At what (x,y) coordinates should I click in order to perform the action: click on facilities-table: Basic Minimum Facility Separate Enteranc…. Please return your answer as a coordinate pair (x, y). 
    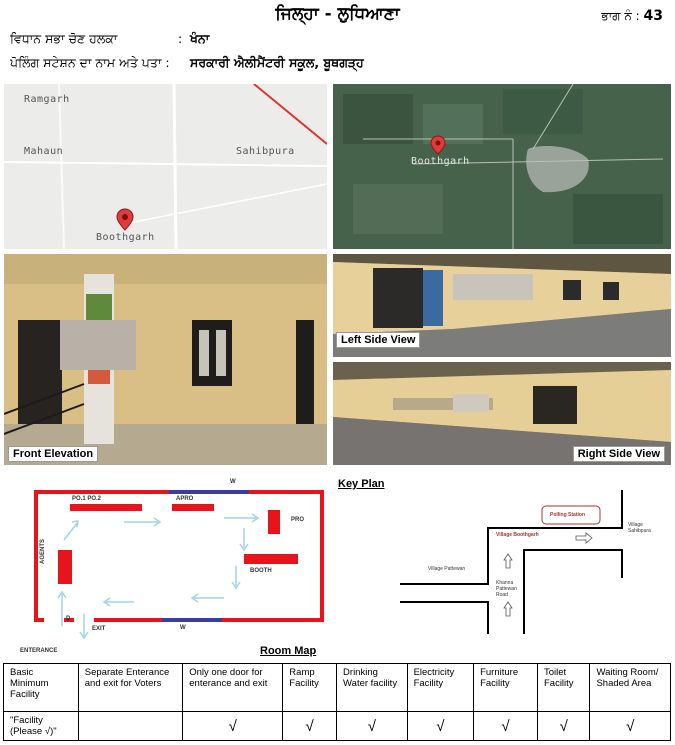
    Looking at the image, I should click on (337, 702).